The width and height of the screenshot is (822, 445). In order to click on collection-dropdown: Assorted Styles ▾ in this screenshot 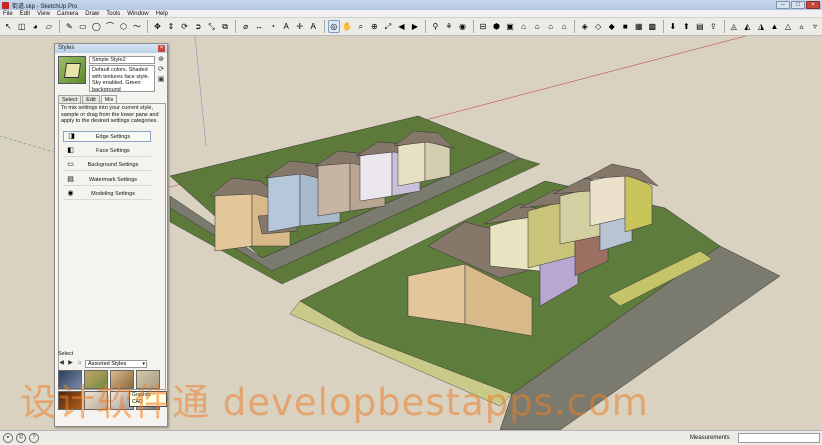, I will do `click(116, 363)`.